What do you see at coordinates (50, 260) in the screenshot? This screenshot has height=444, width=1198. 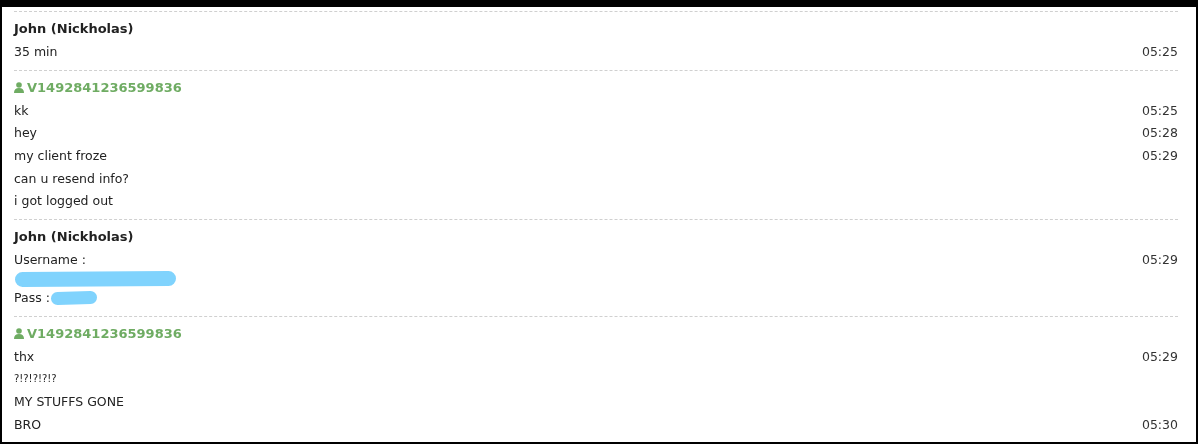 I see `message-text: Username :` at bounding box center [50, 260].